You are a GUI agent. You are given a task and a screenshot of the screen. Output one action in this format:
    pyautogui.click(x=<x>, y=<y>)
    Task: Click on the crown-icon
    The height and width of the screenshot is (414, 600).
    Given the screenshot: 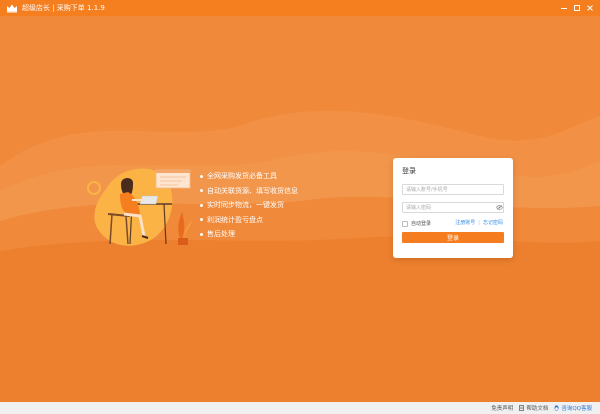 What is the action you would take?
    pyautogui.click(x=12, y=8)
    